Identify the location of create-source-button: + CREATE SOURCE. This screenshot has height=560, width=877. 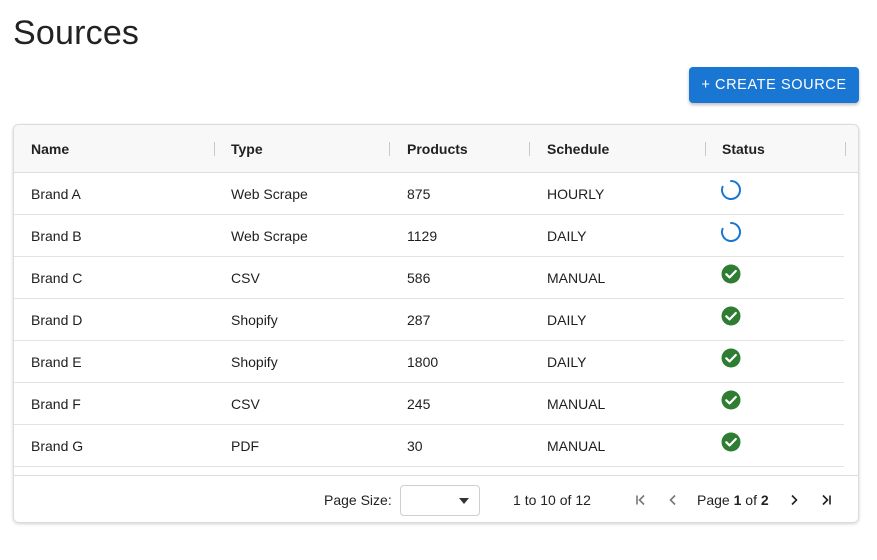
(774, 85).